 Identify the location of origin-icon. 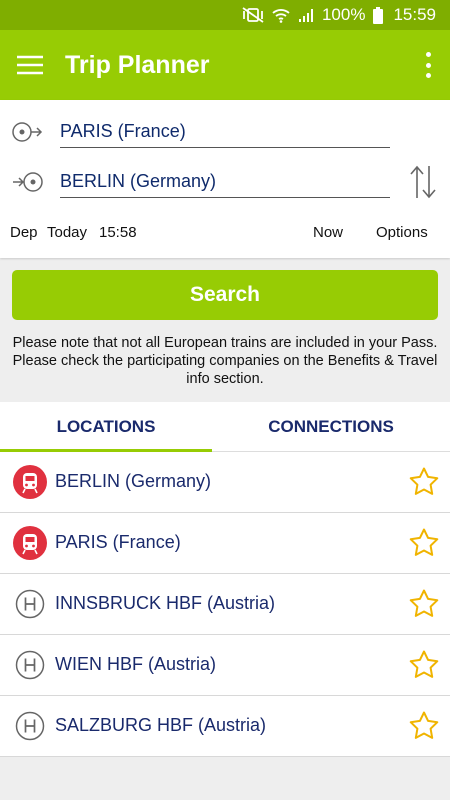
(28, 132).